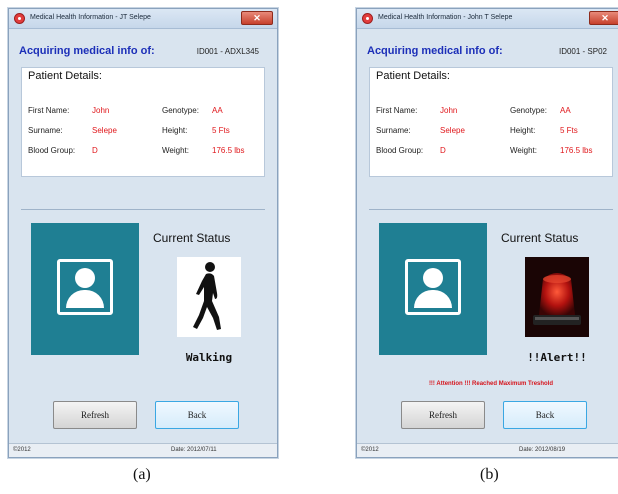 The image size is (618, 494). Describe the element at coordinates (143, 450) in the screenshot. I see `status-bar: ©2012 Date: 2012/07/11` at that location.